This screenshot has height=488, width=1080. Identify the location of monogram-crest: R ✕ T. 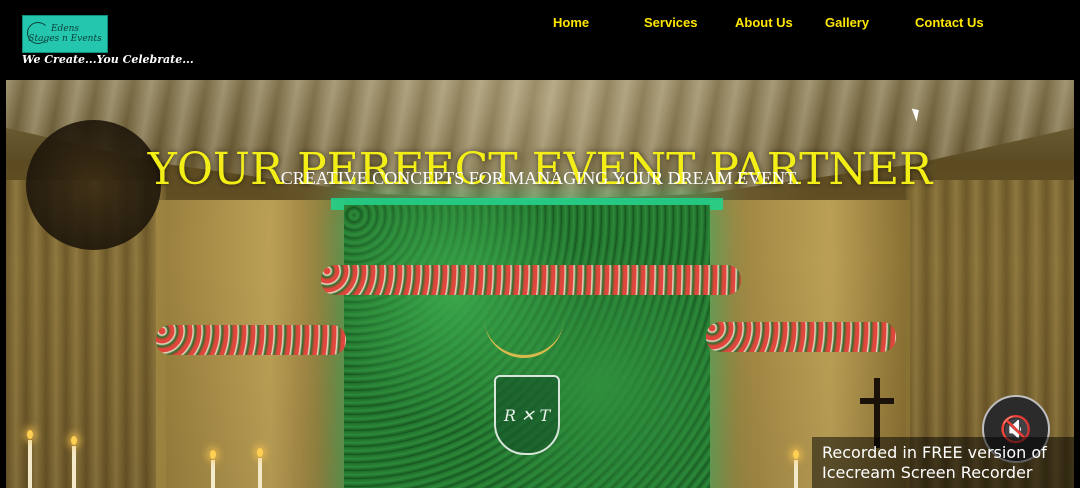
(527, 415).